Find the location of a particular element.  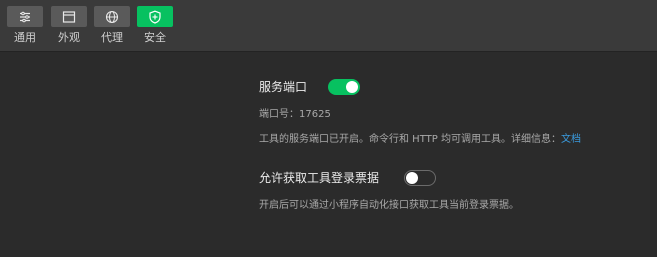

login-ticket-title: 允许获取工具登录票据 is located at coordinates (319, 178).